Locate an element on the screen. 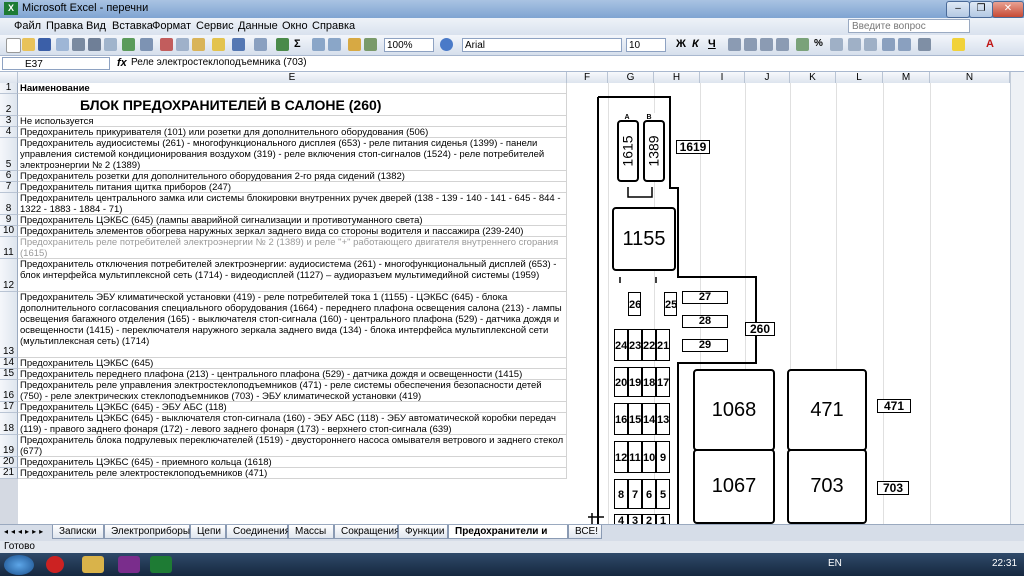 This screenshot has width=1024, height=576. help-search-input: Введите вопрос is located at coordinates (909, 26).